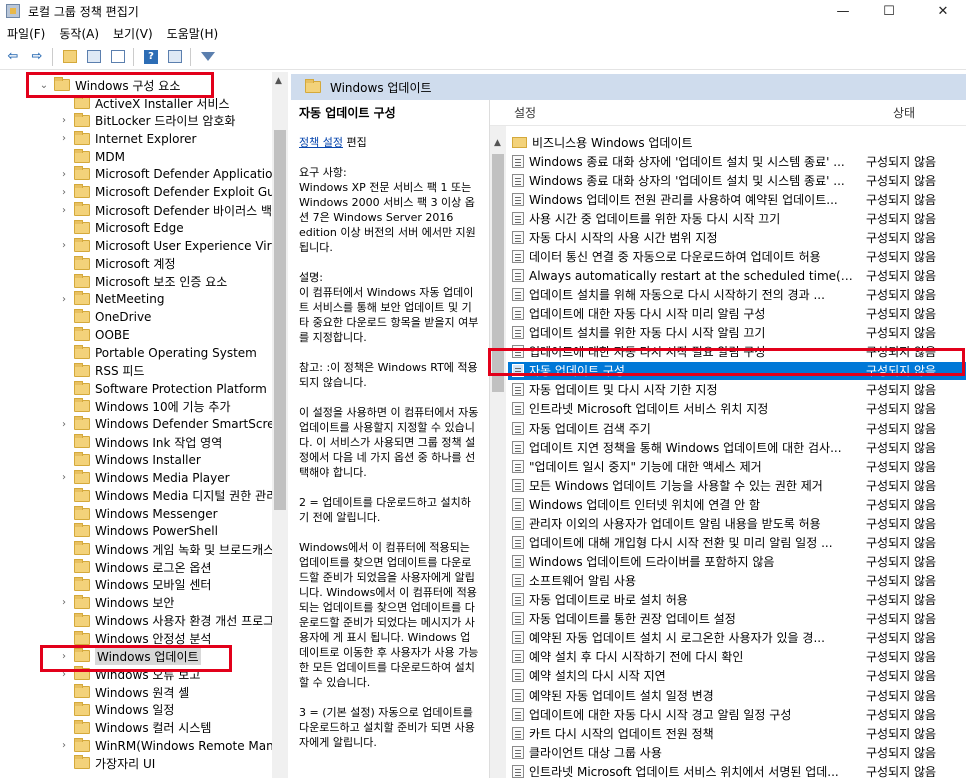  Describe the element at coordinates (737, 562) in the screenshot. I see `setting-row: Windows 업데이트에 드라이버를 포함하지 않음 구성되지 않음` at that location.